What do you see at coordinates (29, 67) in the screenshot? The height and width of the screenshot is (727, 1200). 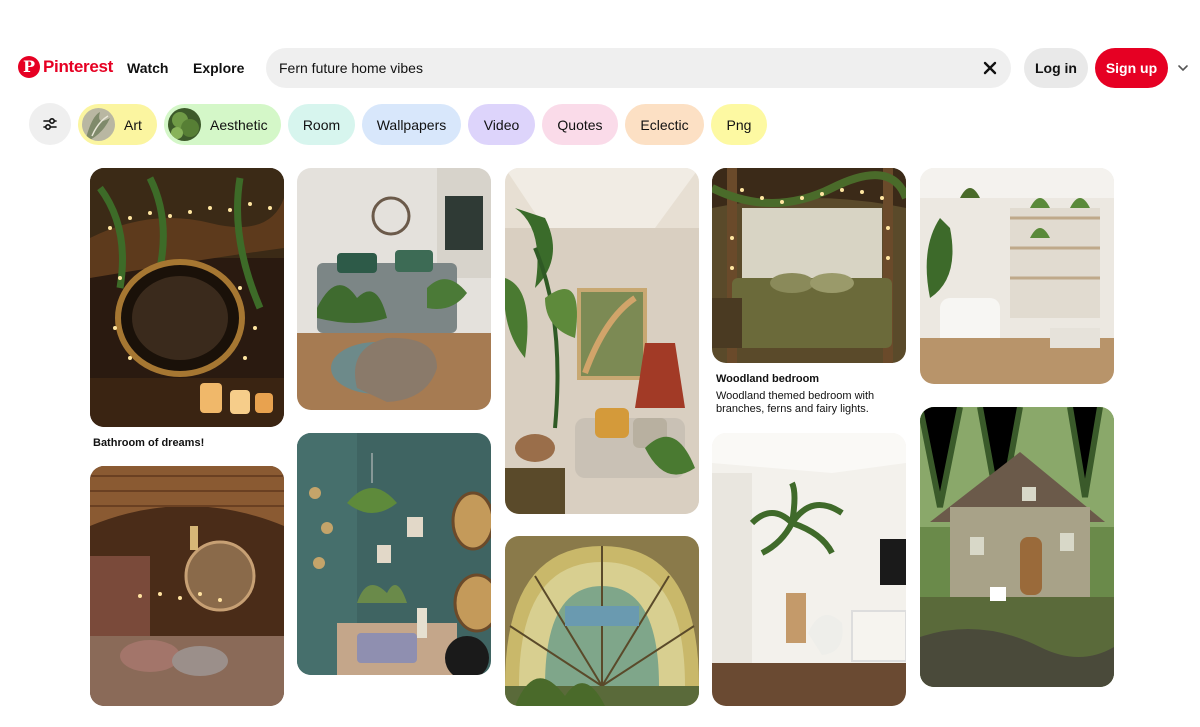 I see `pinterest-logo-icon: P` at bounding box center [29, 67].